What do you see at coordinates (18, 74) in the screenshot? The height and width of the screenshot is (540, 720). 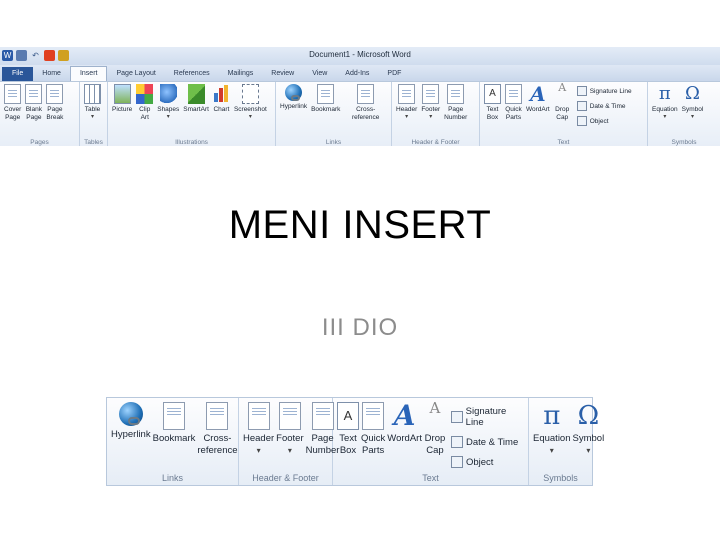 I see `tab-file: File` at bounding box center [18, 74].